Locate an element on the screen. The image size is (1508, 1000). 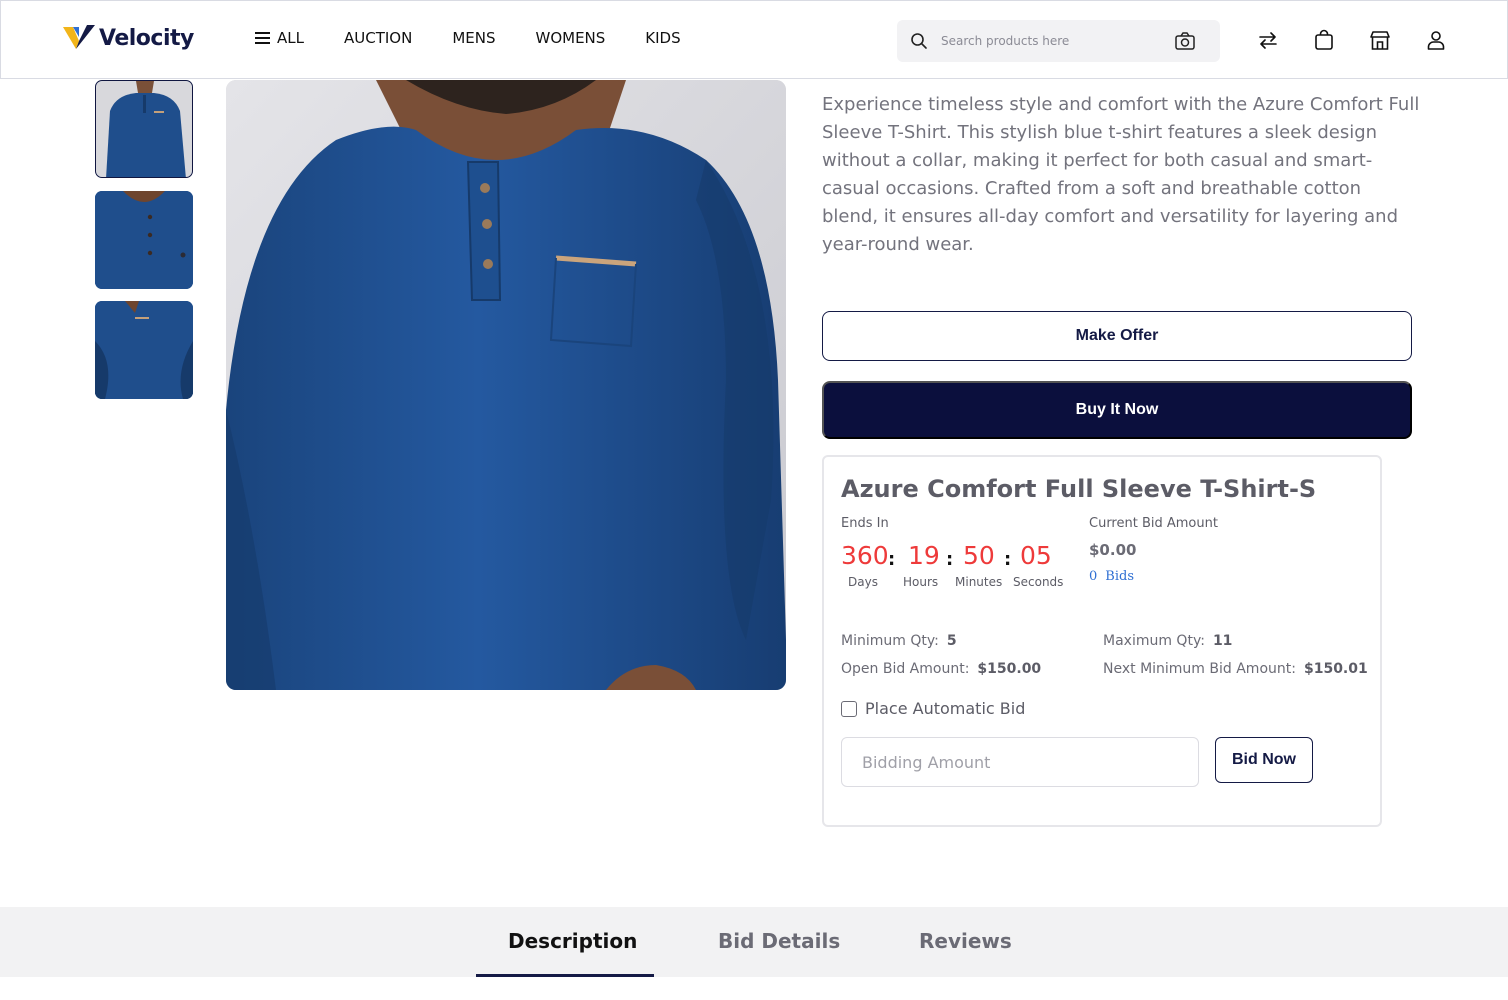
tab-reviews: Reviews is located at coordinates (965, 941).